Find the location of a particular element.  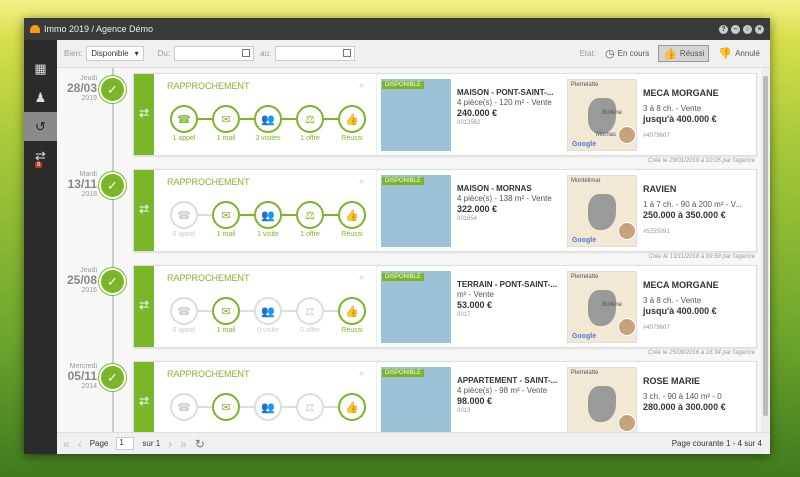

status-badge: DISPONIBLE is located at coordinates (403, 181).